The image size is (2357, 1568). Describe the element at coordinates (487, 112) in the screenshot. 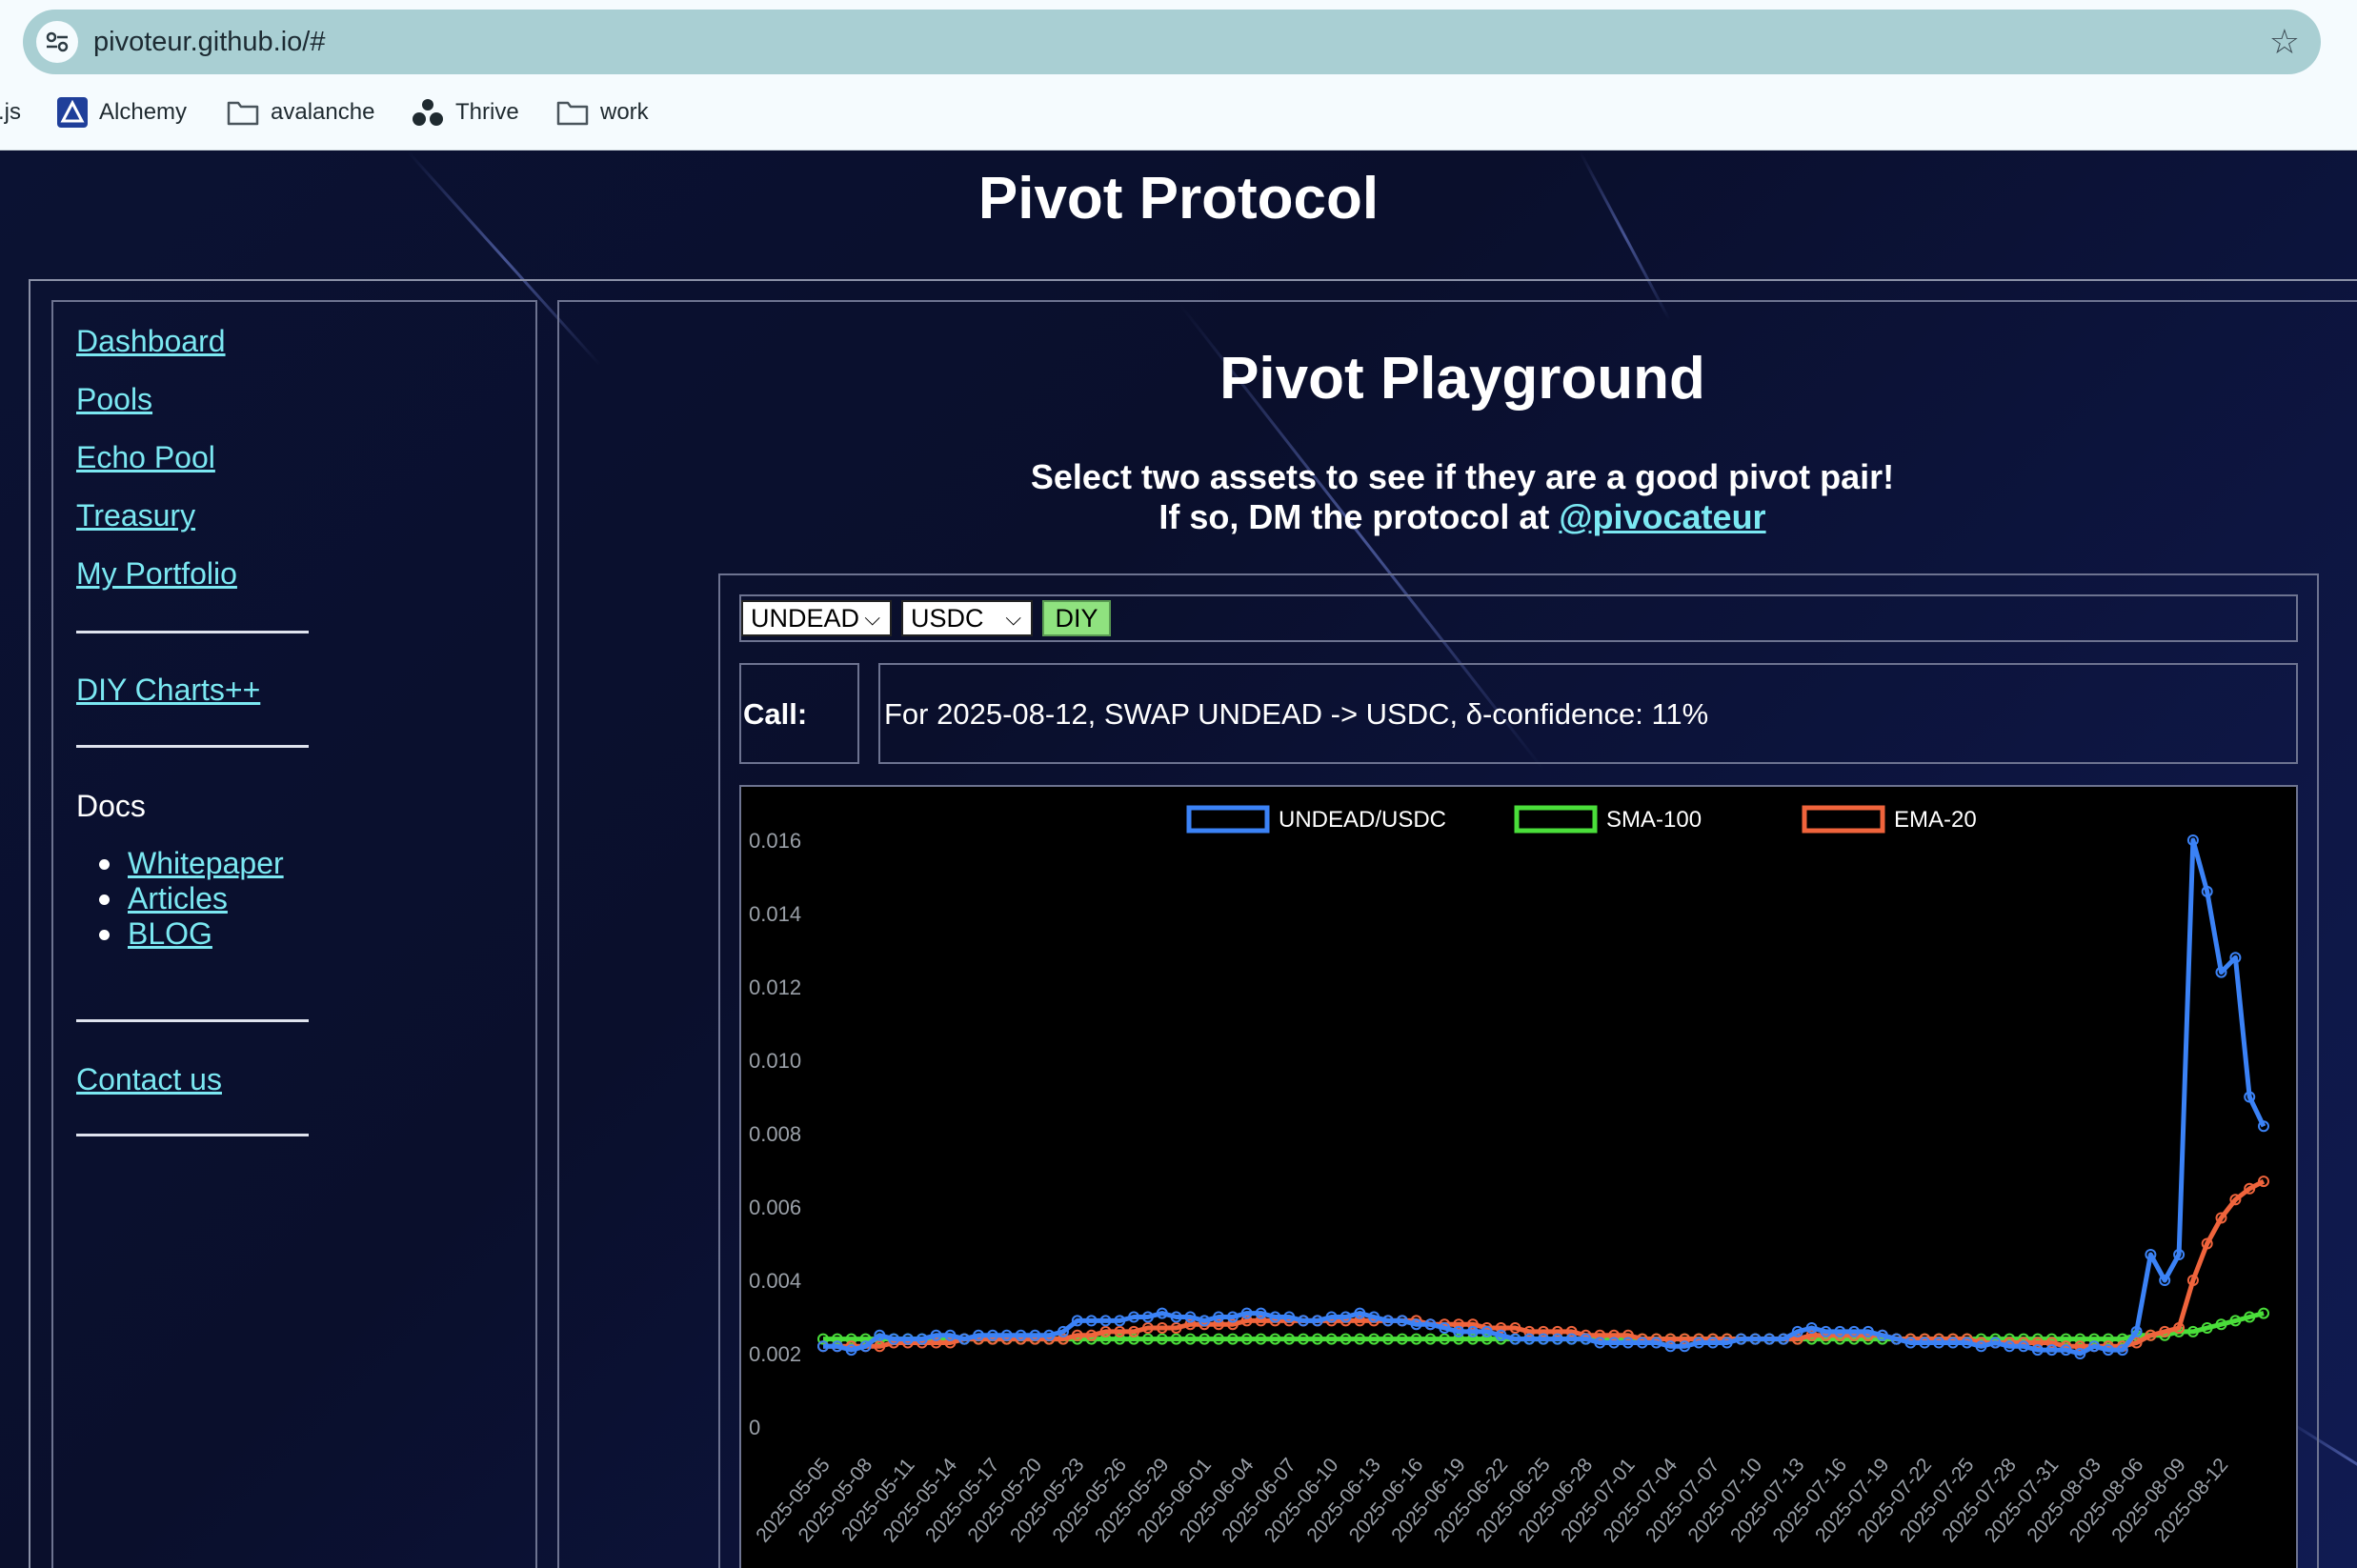

I see `bookmark-label: Thrive` at that location.